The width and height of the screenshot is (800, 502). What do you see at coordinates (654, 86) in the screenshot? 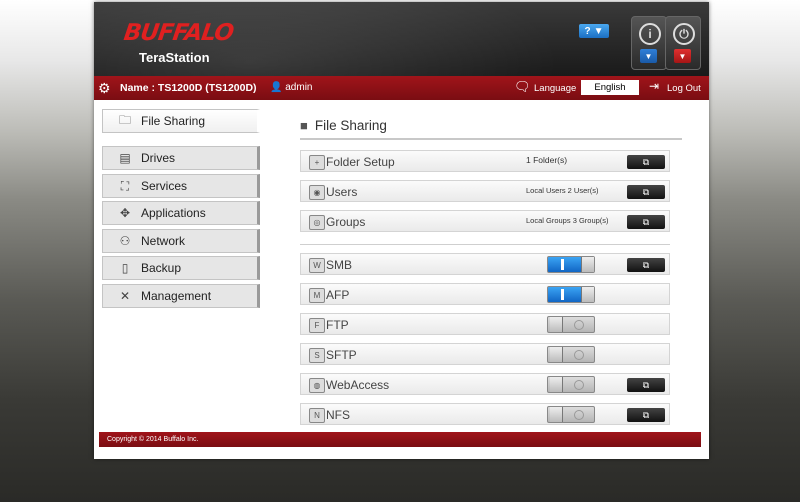
I see `logout-icon: ⇥` at bounding box center [654, 86].